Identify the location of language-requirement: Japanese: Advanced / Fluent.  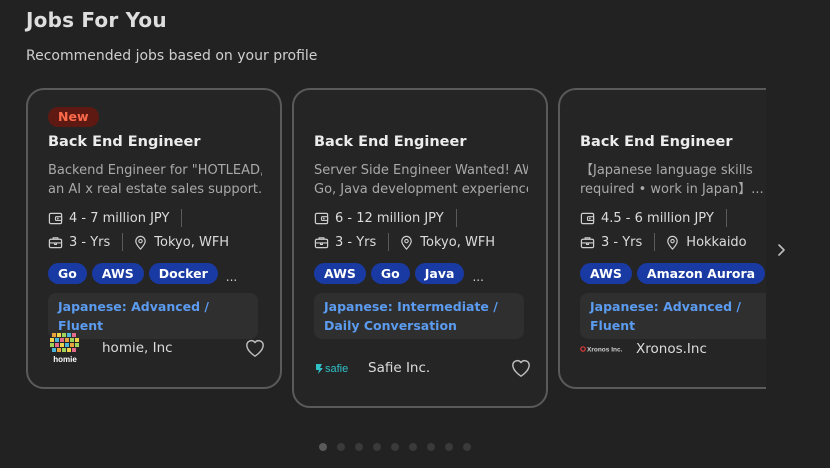
(673, 316).